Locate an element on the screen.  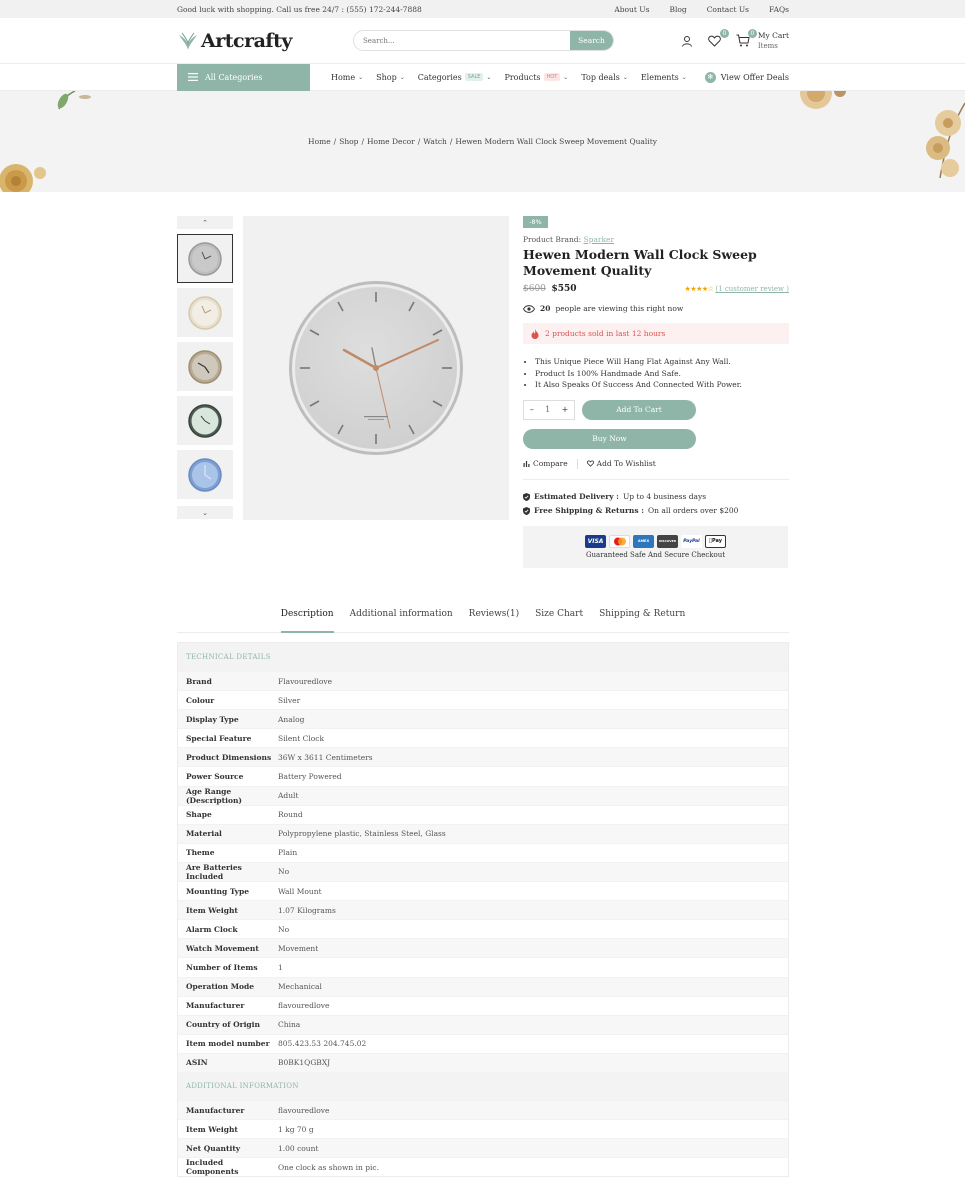
row-label: Shape is located at coordinates (199, 815).